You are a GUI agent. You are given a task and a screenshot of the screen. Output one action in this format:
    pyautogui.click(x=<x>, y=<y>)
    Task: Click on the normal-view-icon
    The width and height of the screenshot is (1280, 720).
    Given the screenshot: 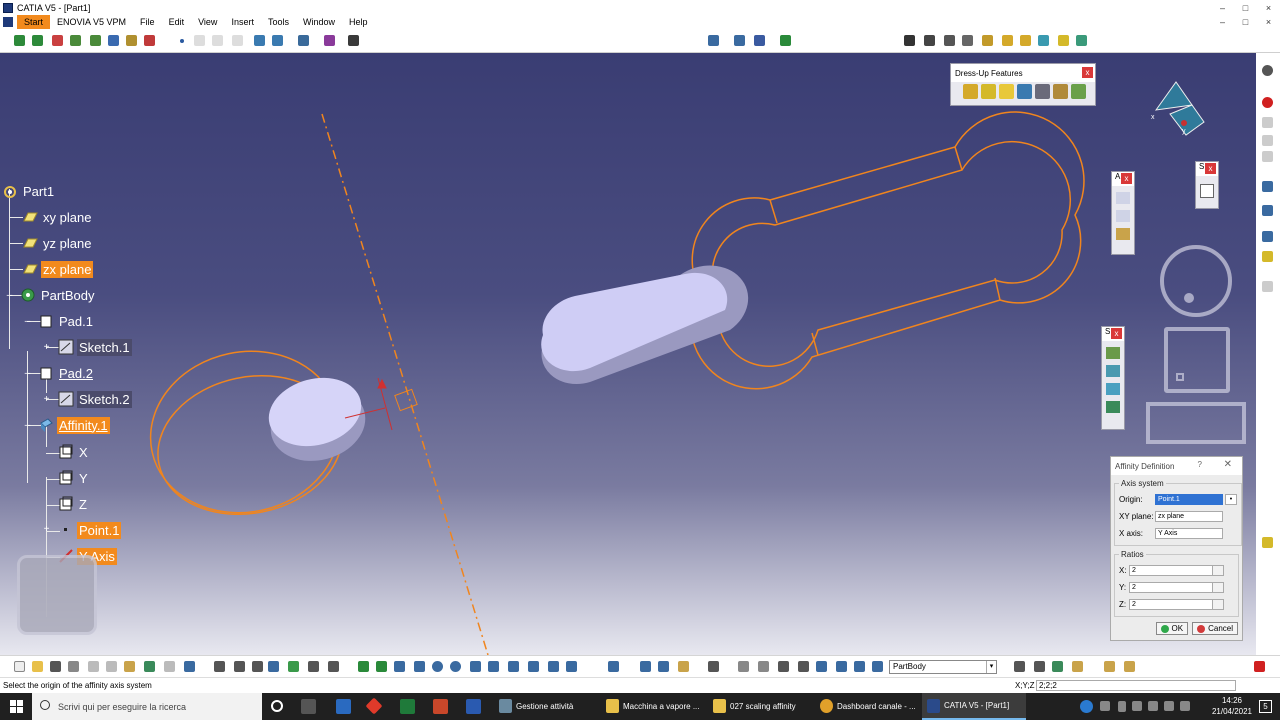 What is the action you would take?
    pyautogui.click(x=95, y=40)
    